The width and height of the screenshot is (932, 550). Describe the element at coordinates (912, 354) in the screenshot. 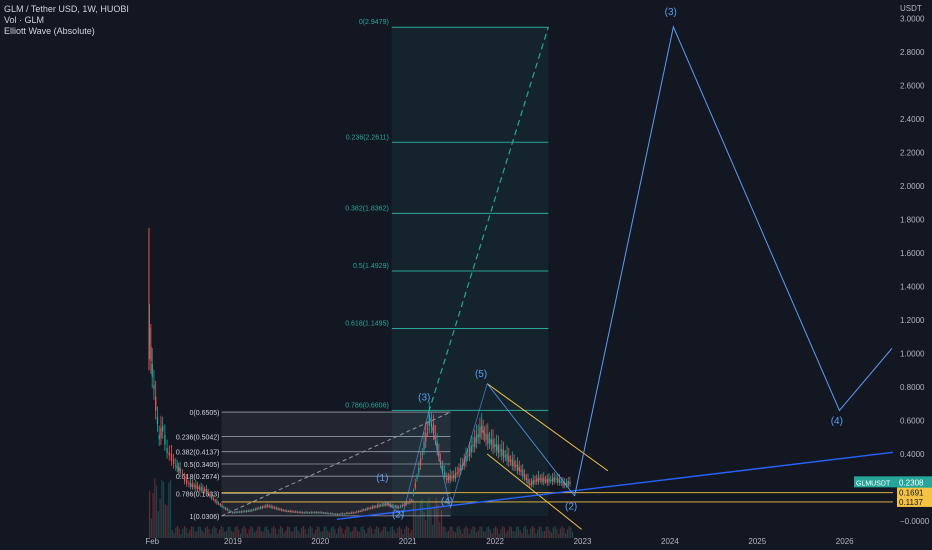

I see `price-tick-label: 1.0000` at that location.